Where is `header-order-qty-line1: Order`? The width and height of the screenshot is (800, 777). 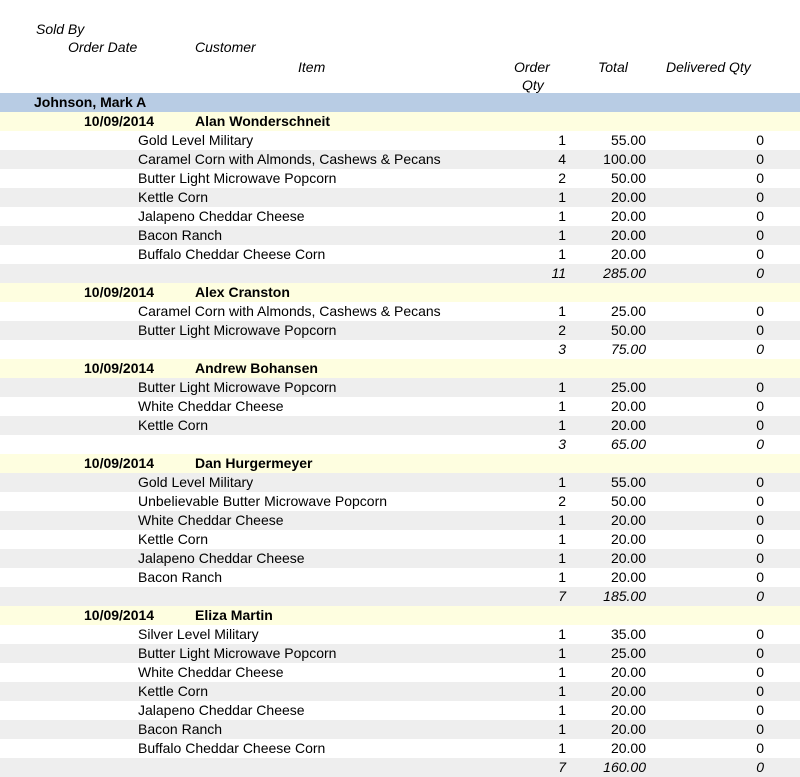
header-order-qty-line1: Order is located at coordinates (532, 67).